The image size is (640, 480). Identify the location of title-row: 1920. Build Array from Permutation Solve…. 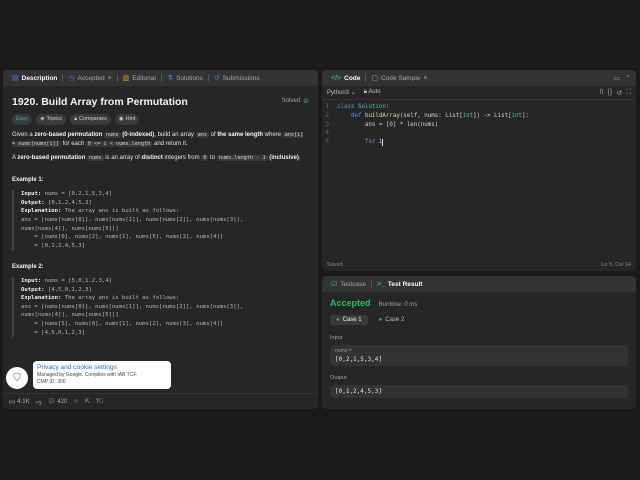
(160, 102).